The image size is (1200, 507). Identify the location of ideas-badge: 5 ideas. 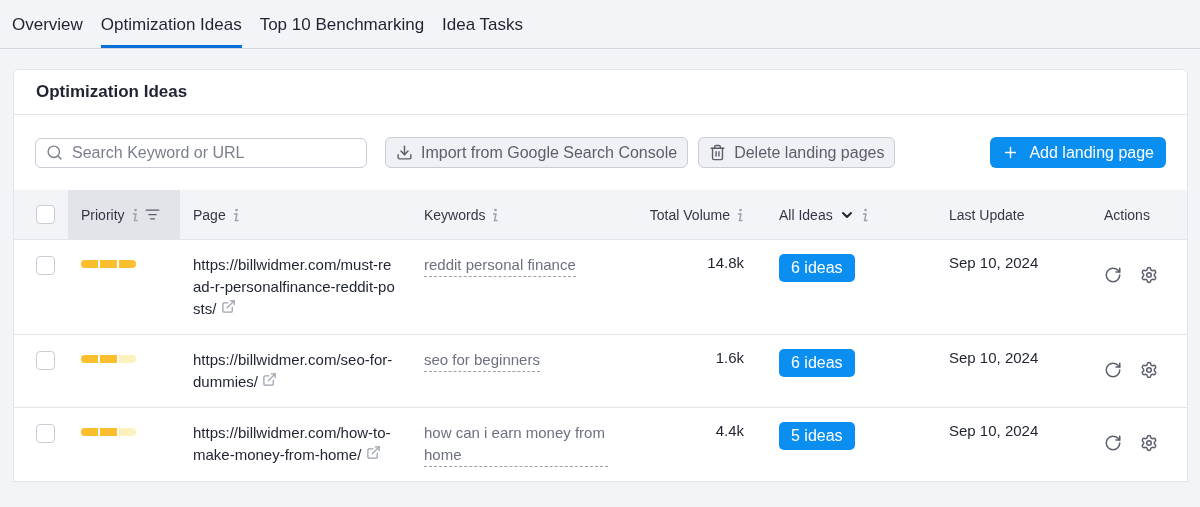
(817, 436).